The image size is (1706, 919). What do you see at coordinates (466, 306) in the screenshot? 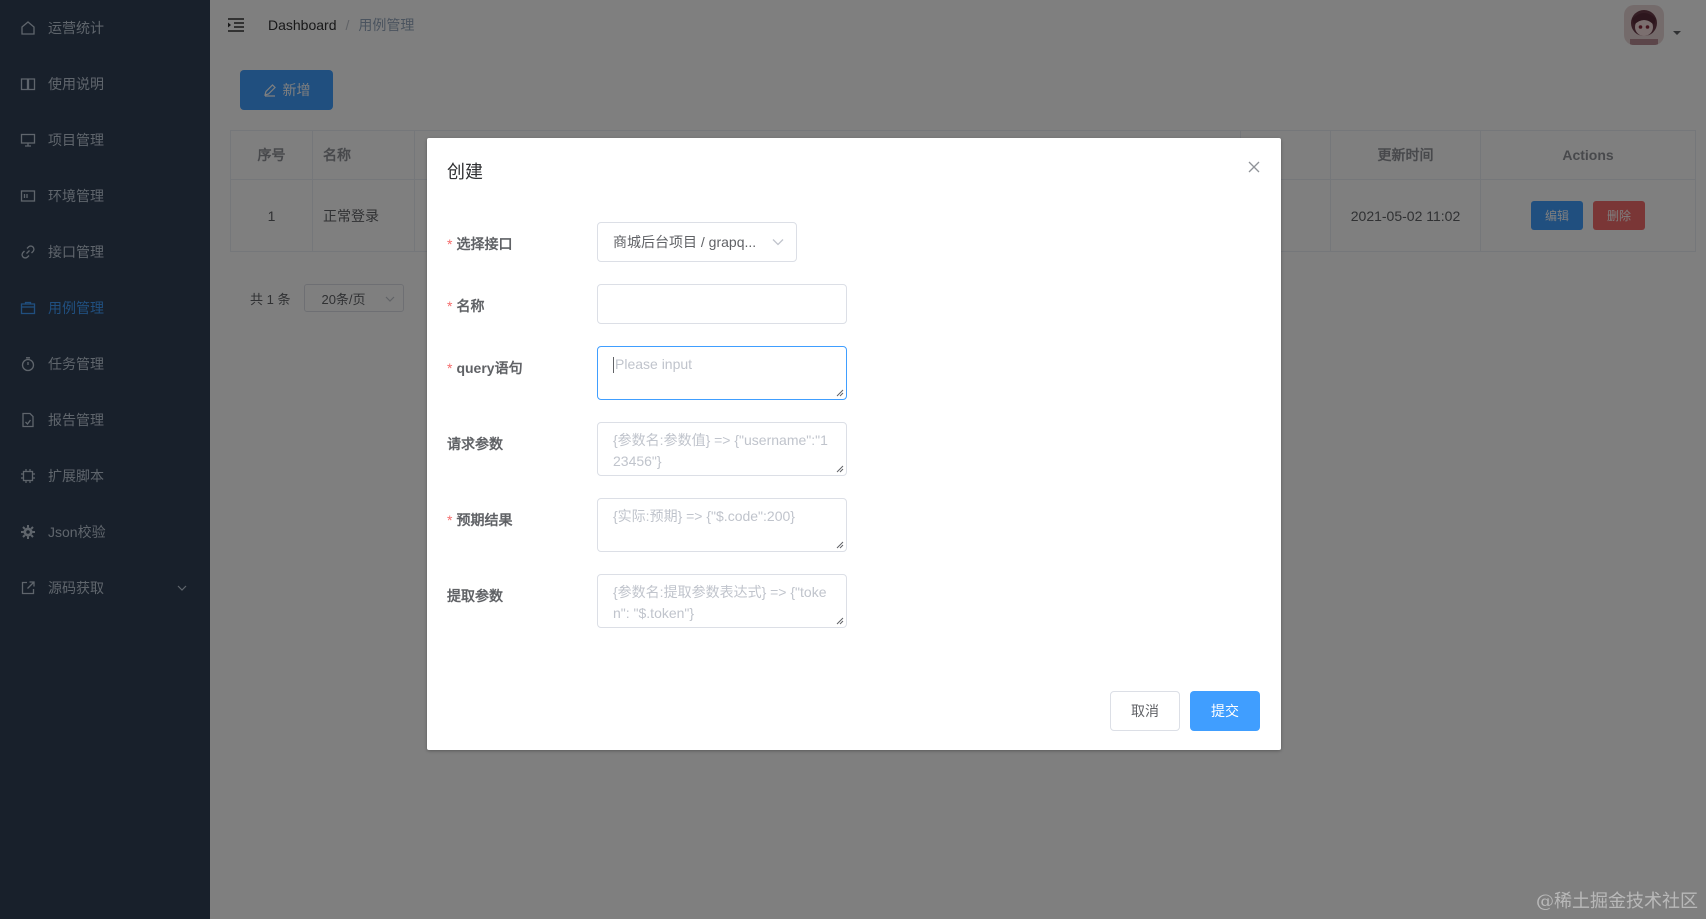
I see `form-label: * 名称` at bounding box center [466, 306].